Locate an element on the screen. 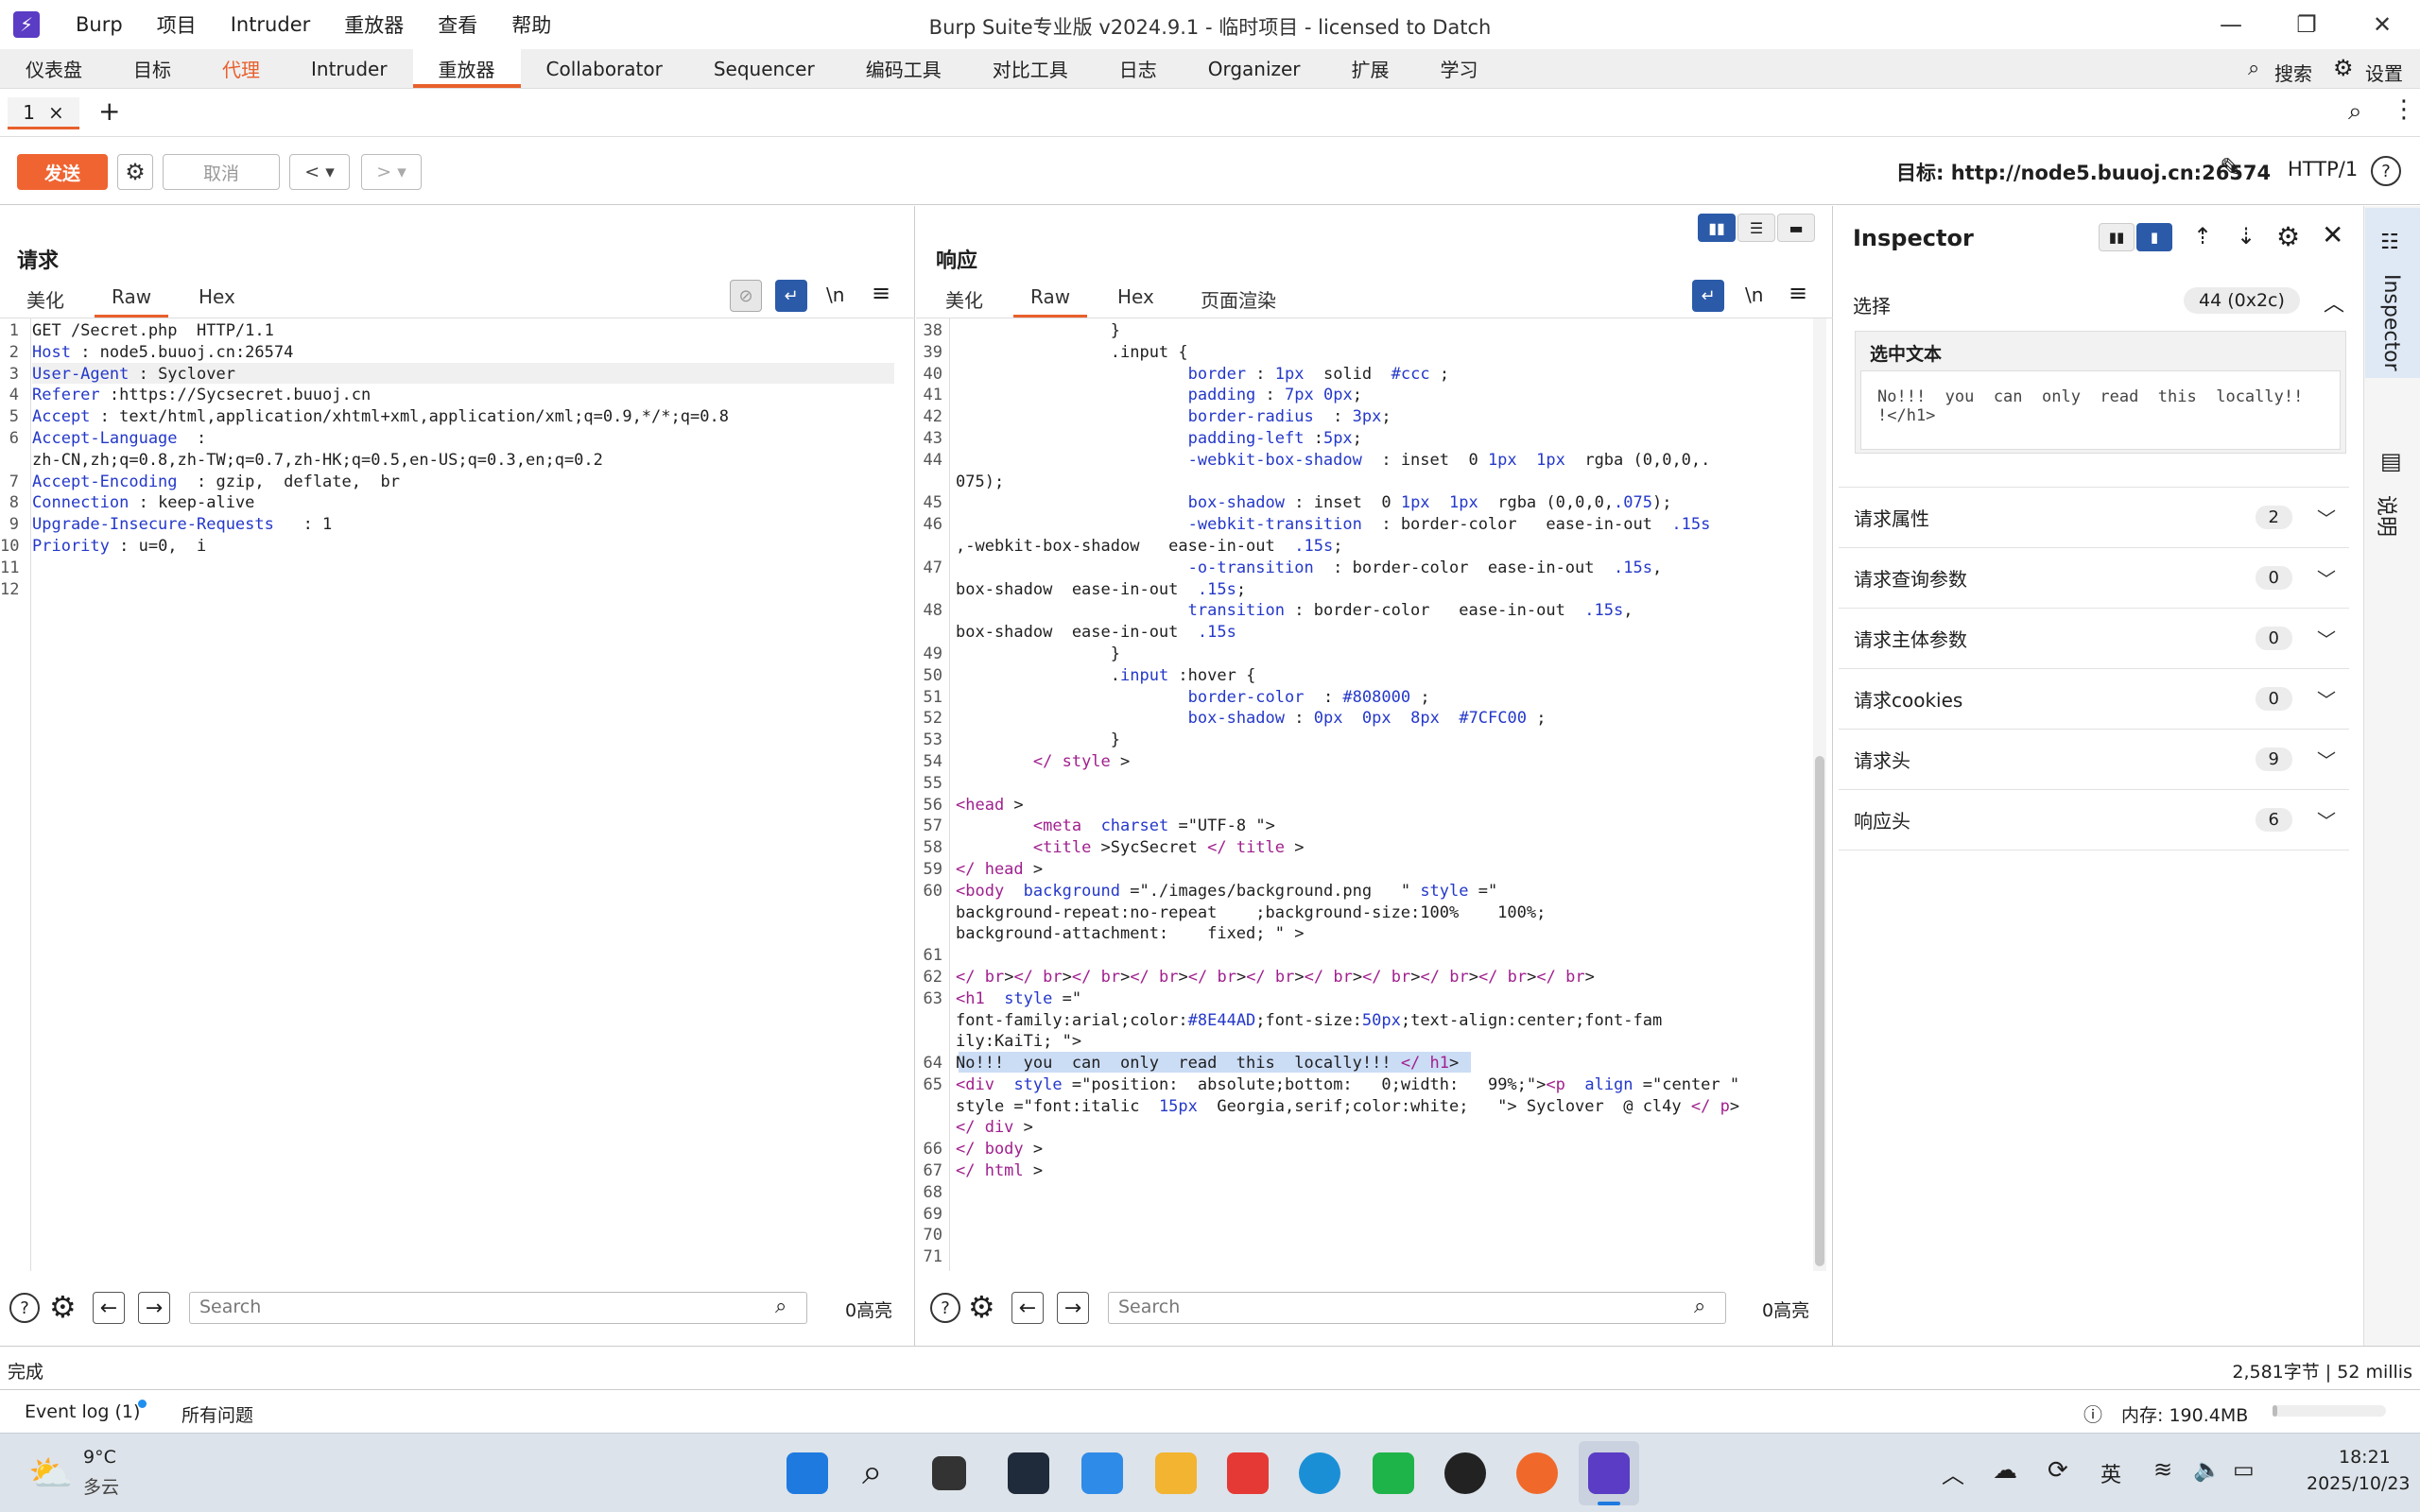 The height and width of the screenshot is (1512, 2420). more-options-icon: ⋮ is located at coordinates (2404, 109).